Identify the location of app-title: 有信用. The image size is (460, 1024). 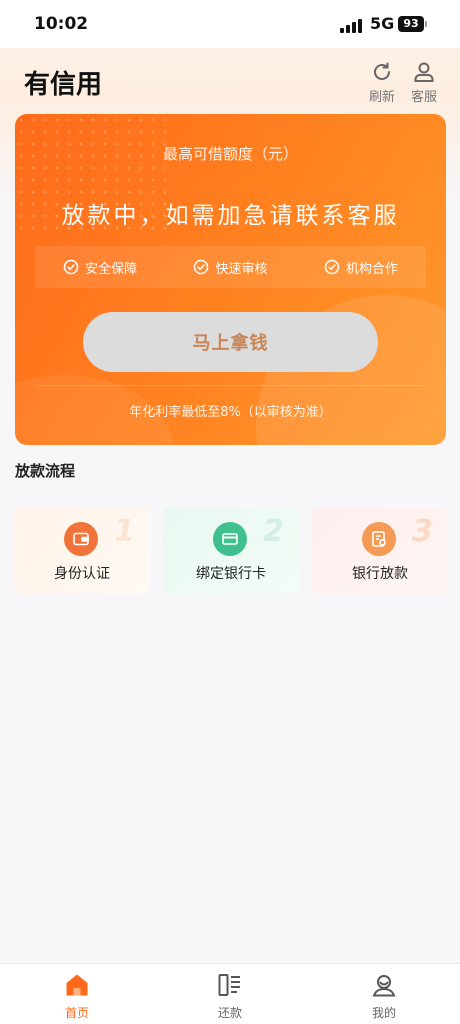
(63, 84).